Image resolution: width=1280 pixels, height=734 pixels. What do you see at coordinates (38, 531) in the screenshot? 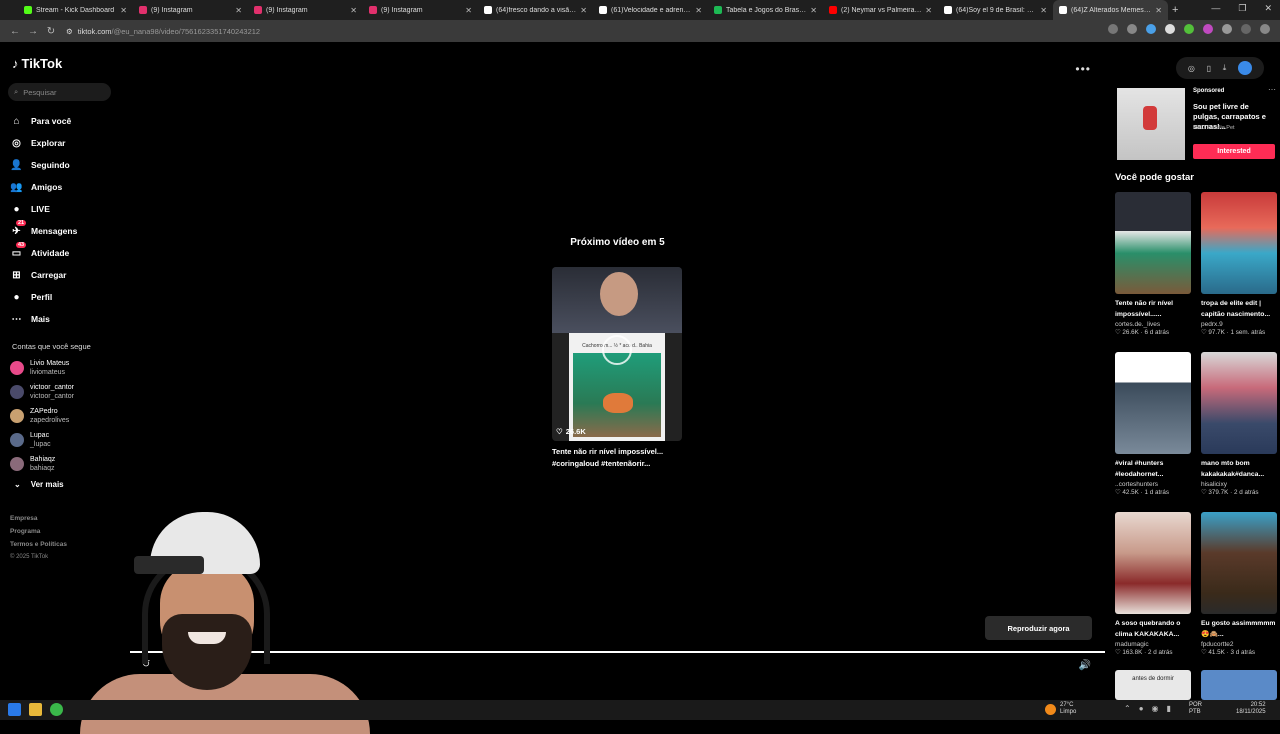
I see `footer-link-program: Programa` at bounding box center [38, 531].